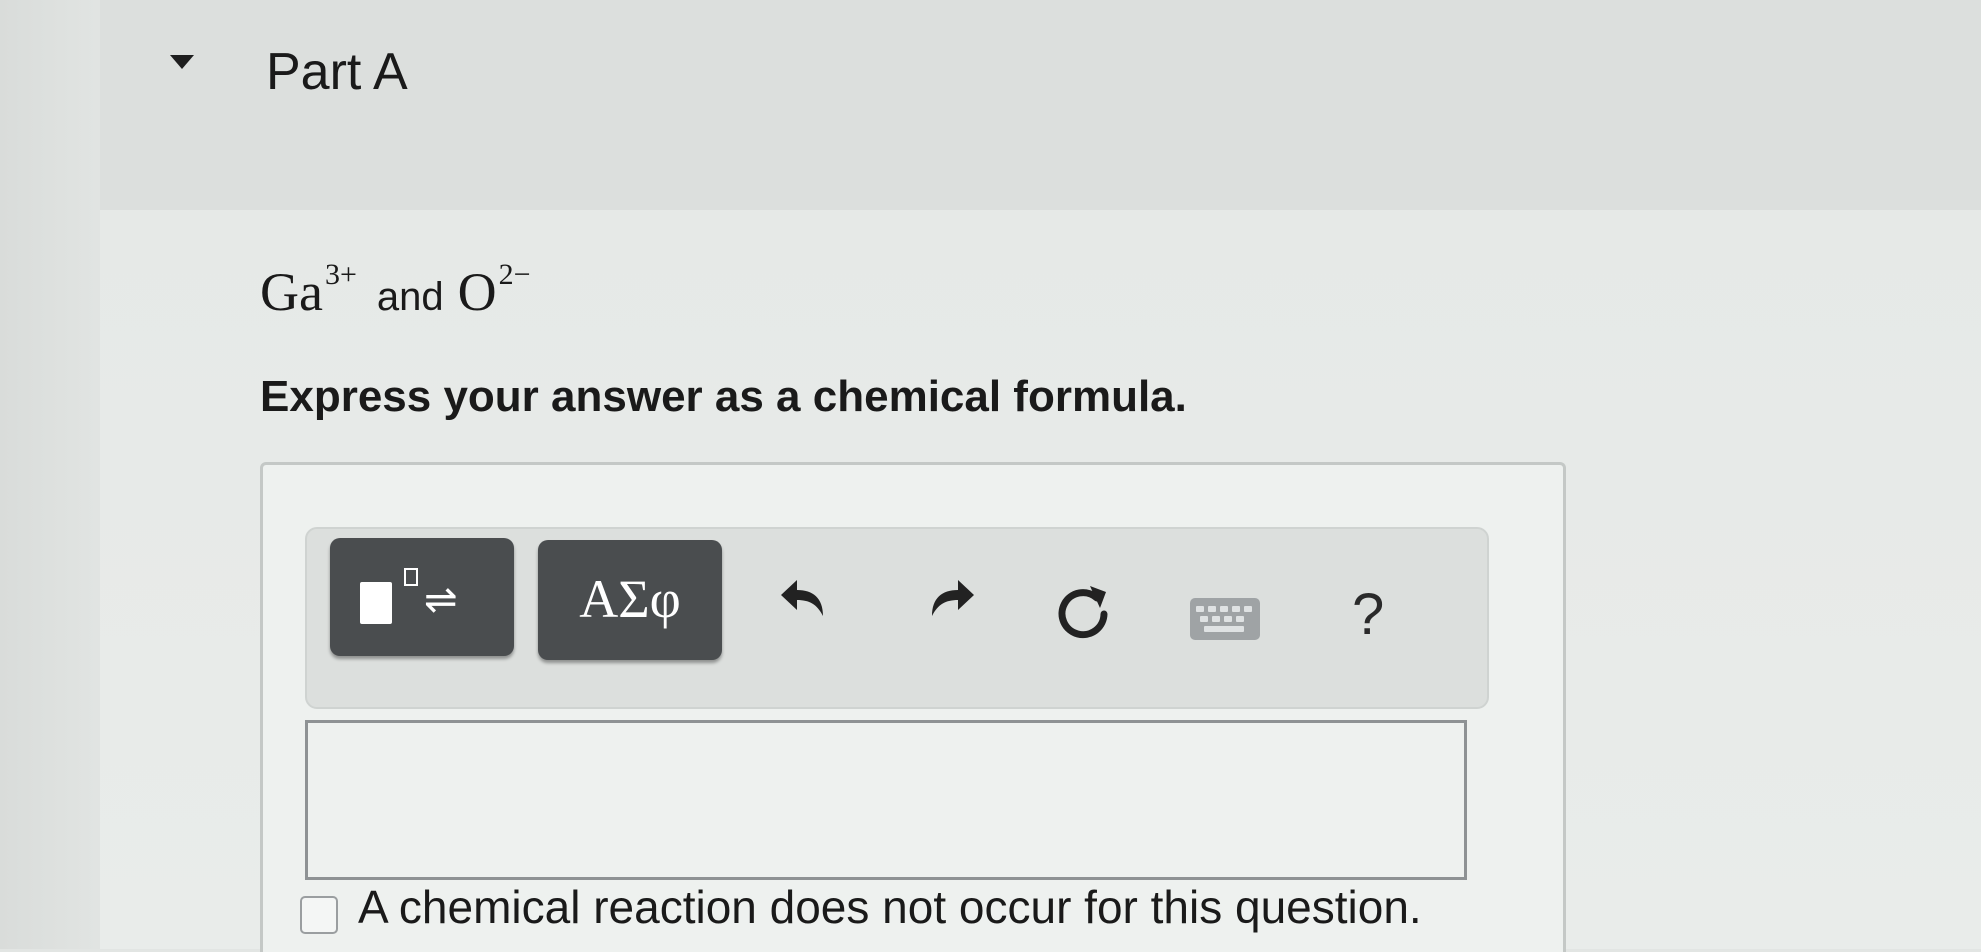 The image size is (1981, 952). I want to click on greek-symbols-button: ΑΣφ, so click(630, 600).